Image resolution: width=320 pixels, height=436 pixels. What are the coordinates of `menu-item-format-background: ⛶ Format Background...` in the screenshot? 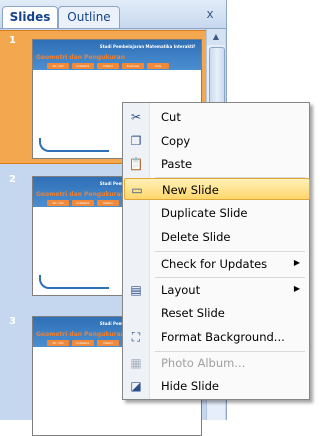 It's located at (216, 337).